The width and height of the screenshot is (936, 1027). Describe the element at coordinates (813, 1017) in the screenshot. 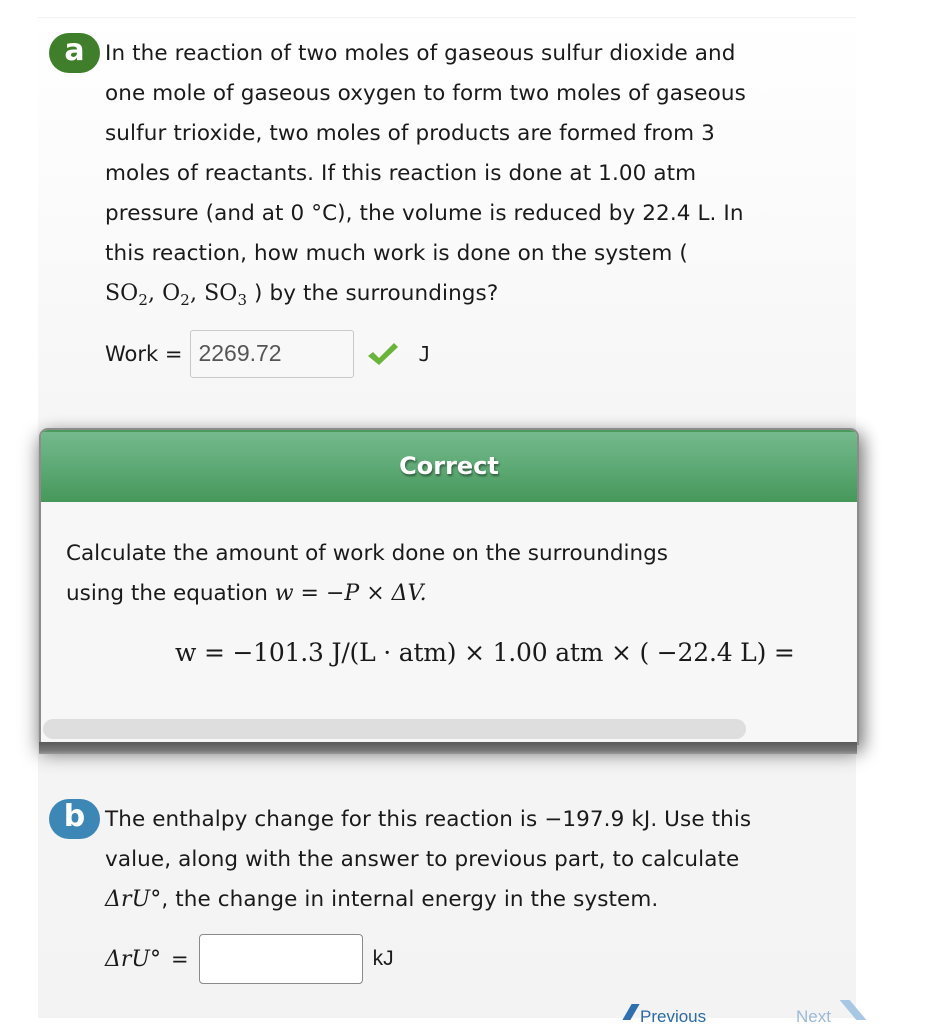

I see `next-button: Next` at that location.